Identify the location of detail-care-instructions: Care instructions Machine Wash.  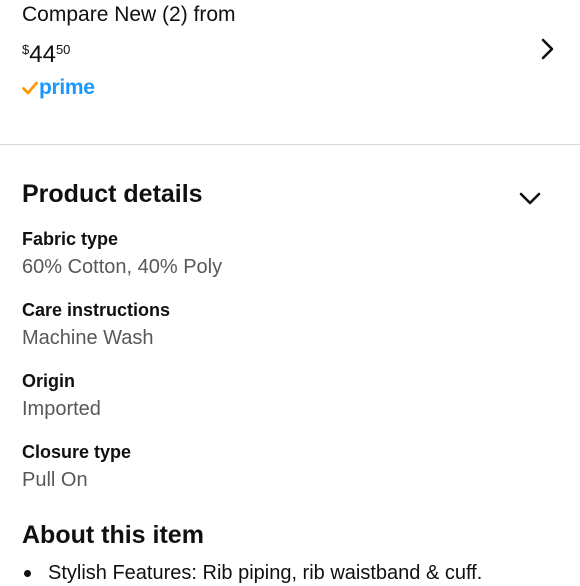
(282, 325).